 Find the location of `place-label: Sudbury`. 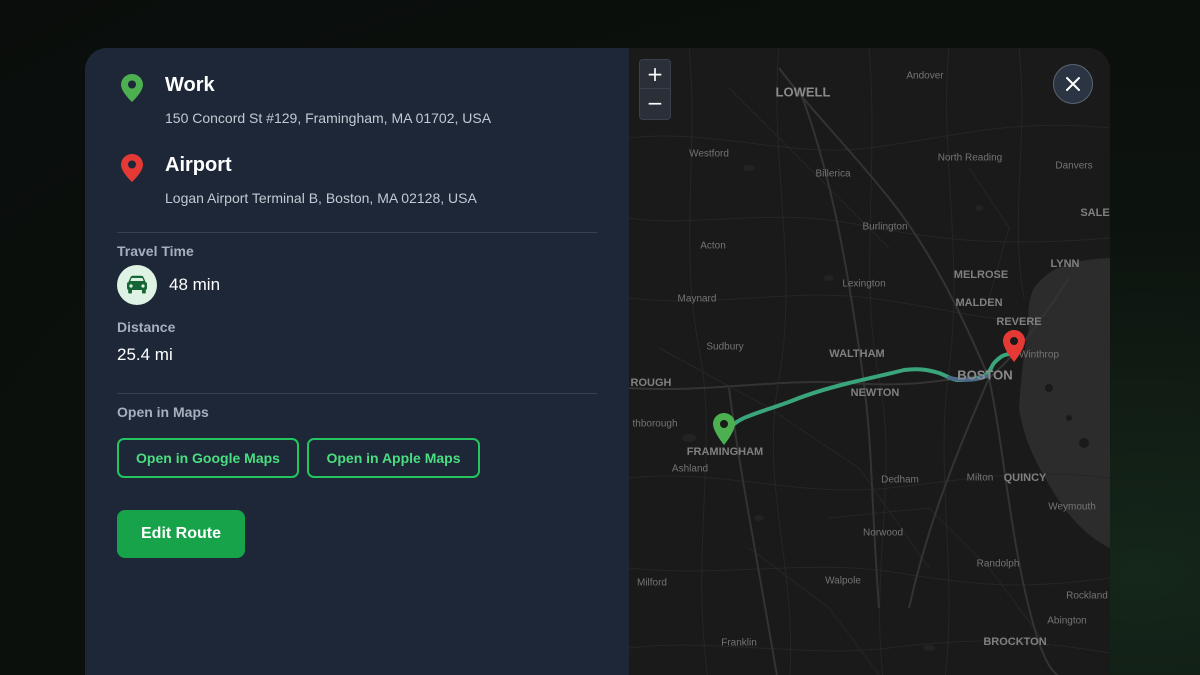

place-label: Sudbury is located at coordinates (725, 347).